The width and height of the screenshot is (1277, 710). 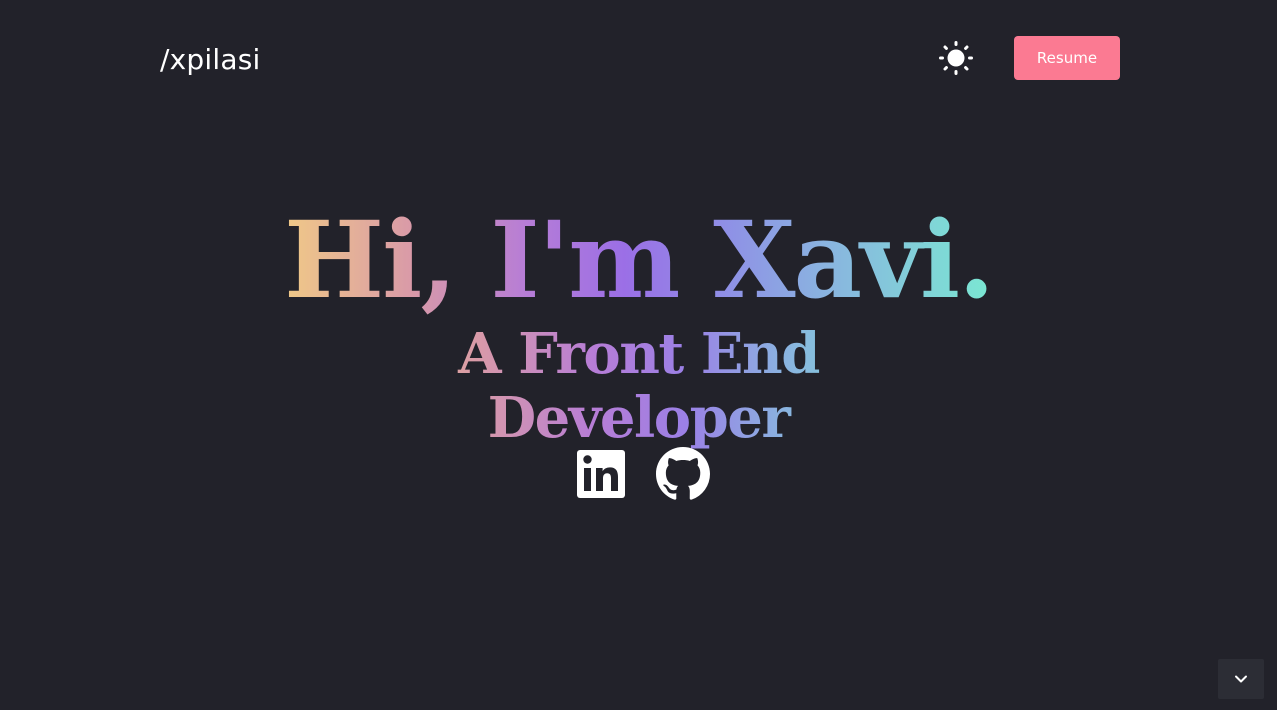 What do you see at coordinates (639, 386) in the screenshot?
I see `hero-subheadline: A Front End Developer` at bounding box center [639, 386].